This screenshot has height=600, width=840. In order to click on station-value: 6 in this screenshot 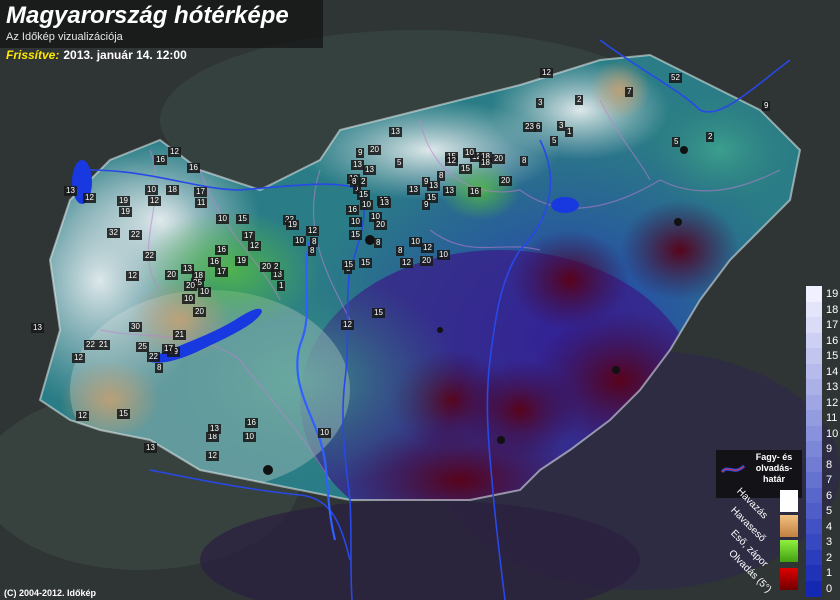, I will do `click(538, 127)`.